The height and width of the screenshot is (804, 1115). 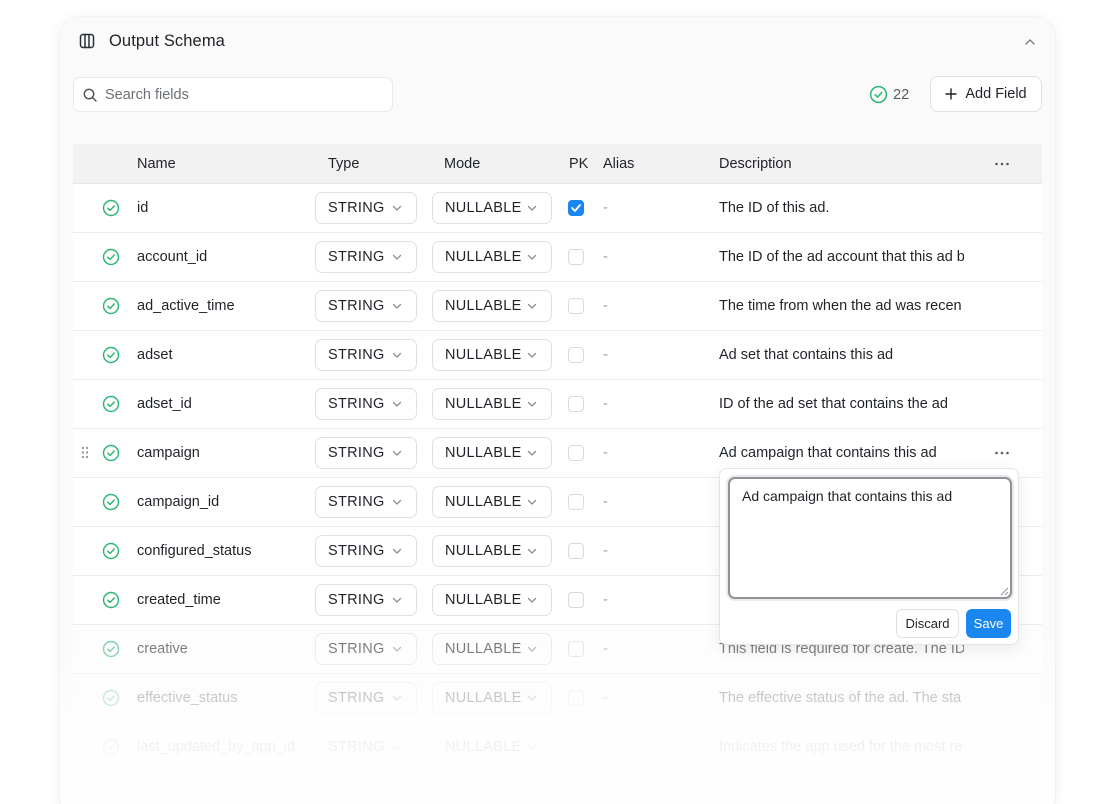 What do you see at coordinates (167, 41) in the screenshot?
I see `panel-title: Output Schema` at bounding box center [167, 41].